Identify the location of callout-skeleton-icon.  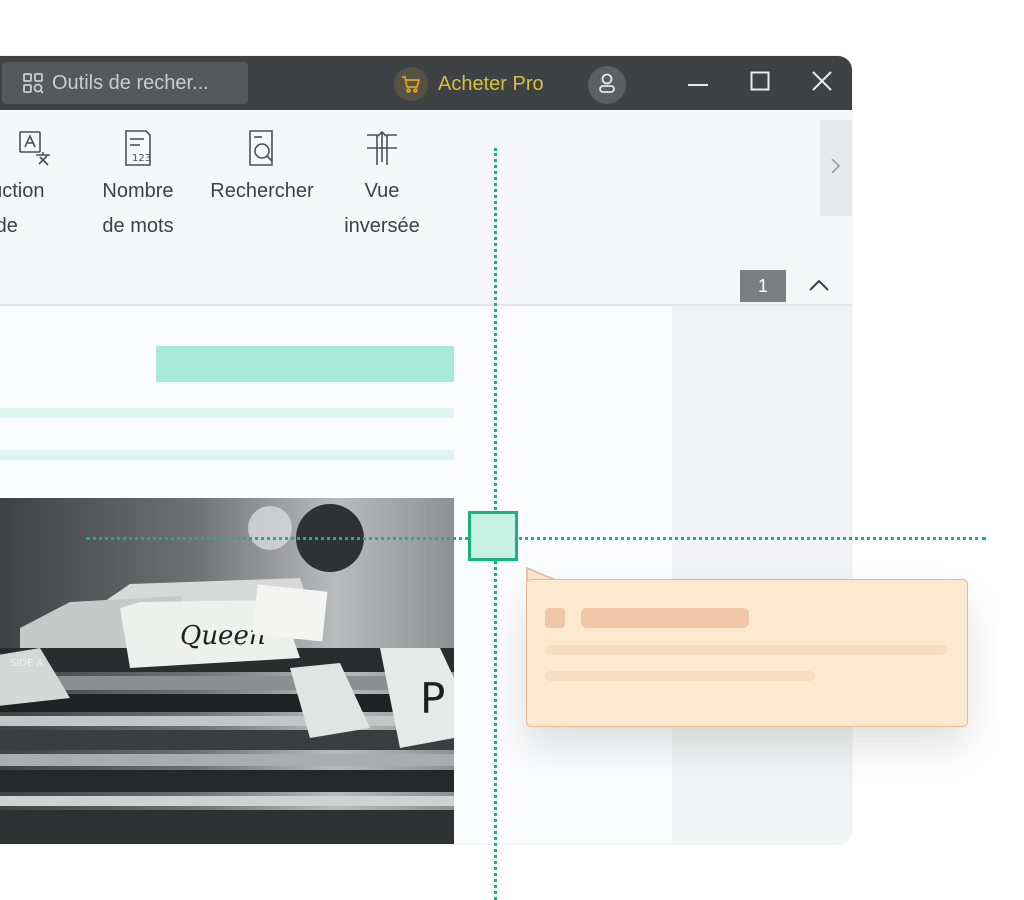
(555, 618).